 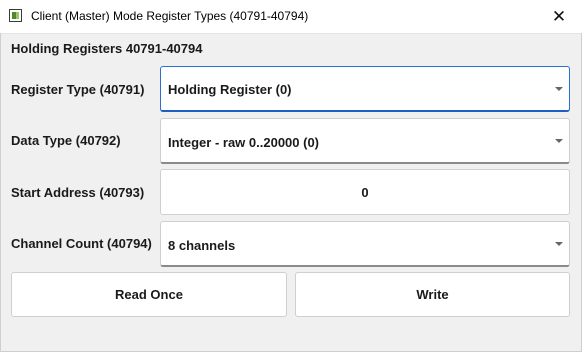 I want to click on read-once-label: Read Once, so click(x=149, y=294).